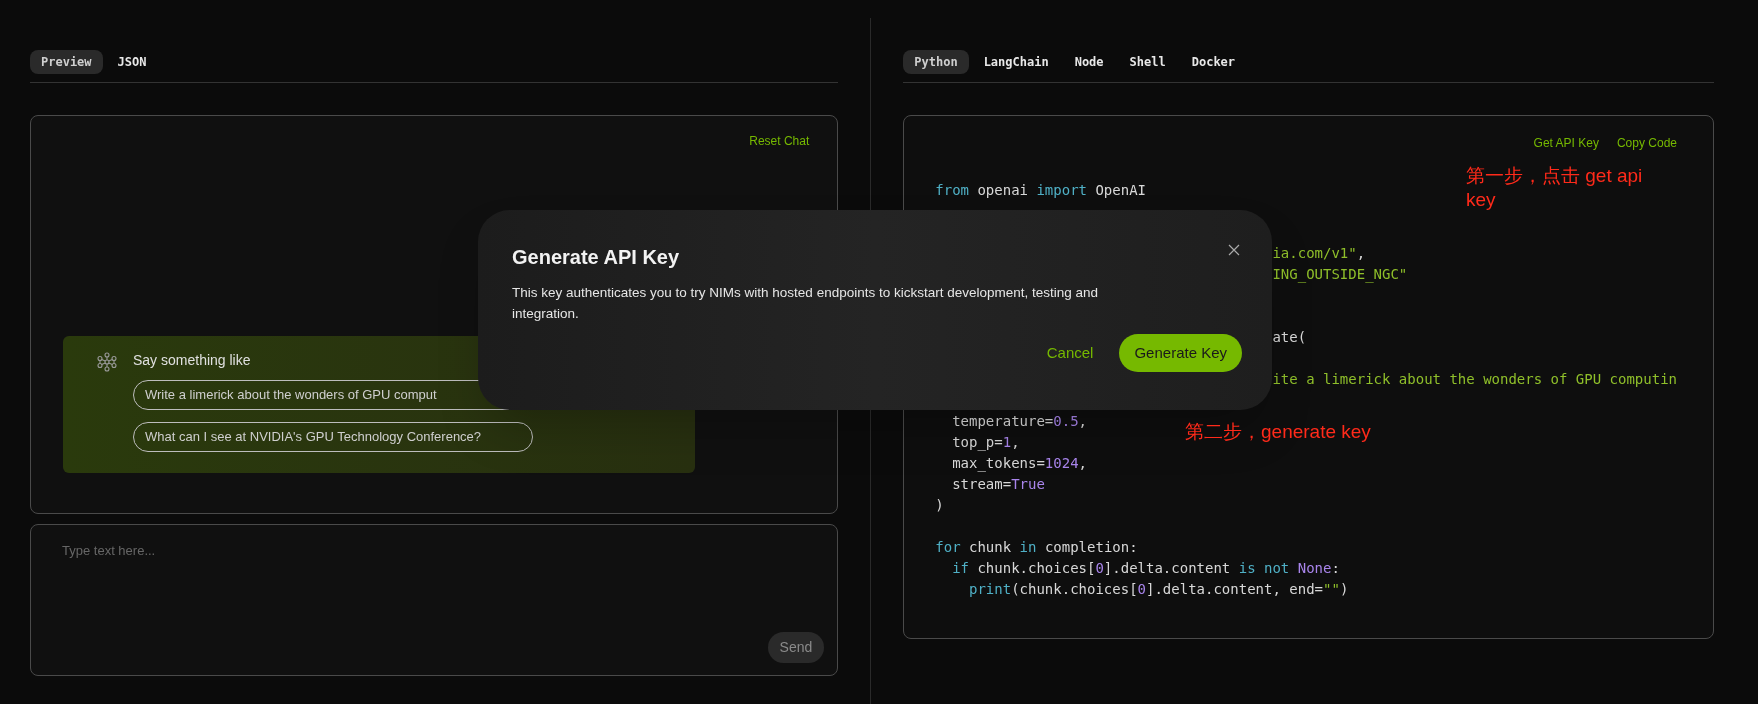 Image resolution: width=1758 pixels, height=704 pixels. Describe the element at coordinates (998, 484) in the screenshot. I see `code-line: stream=True` at that location.